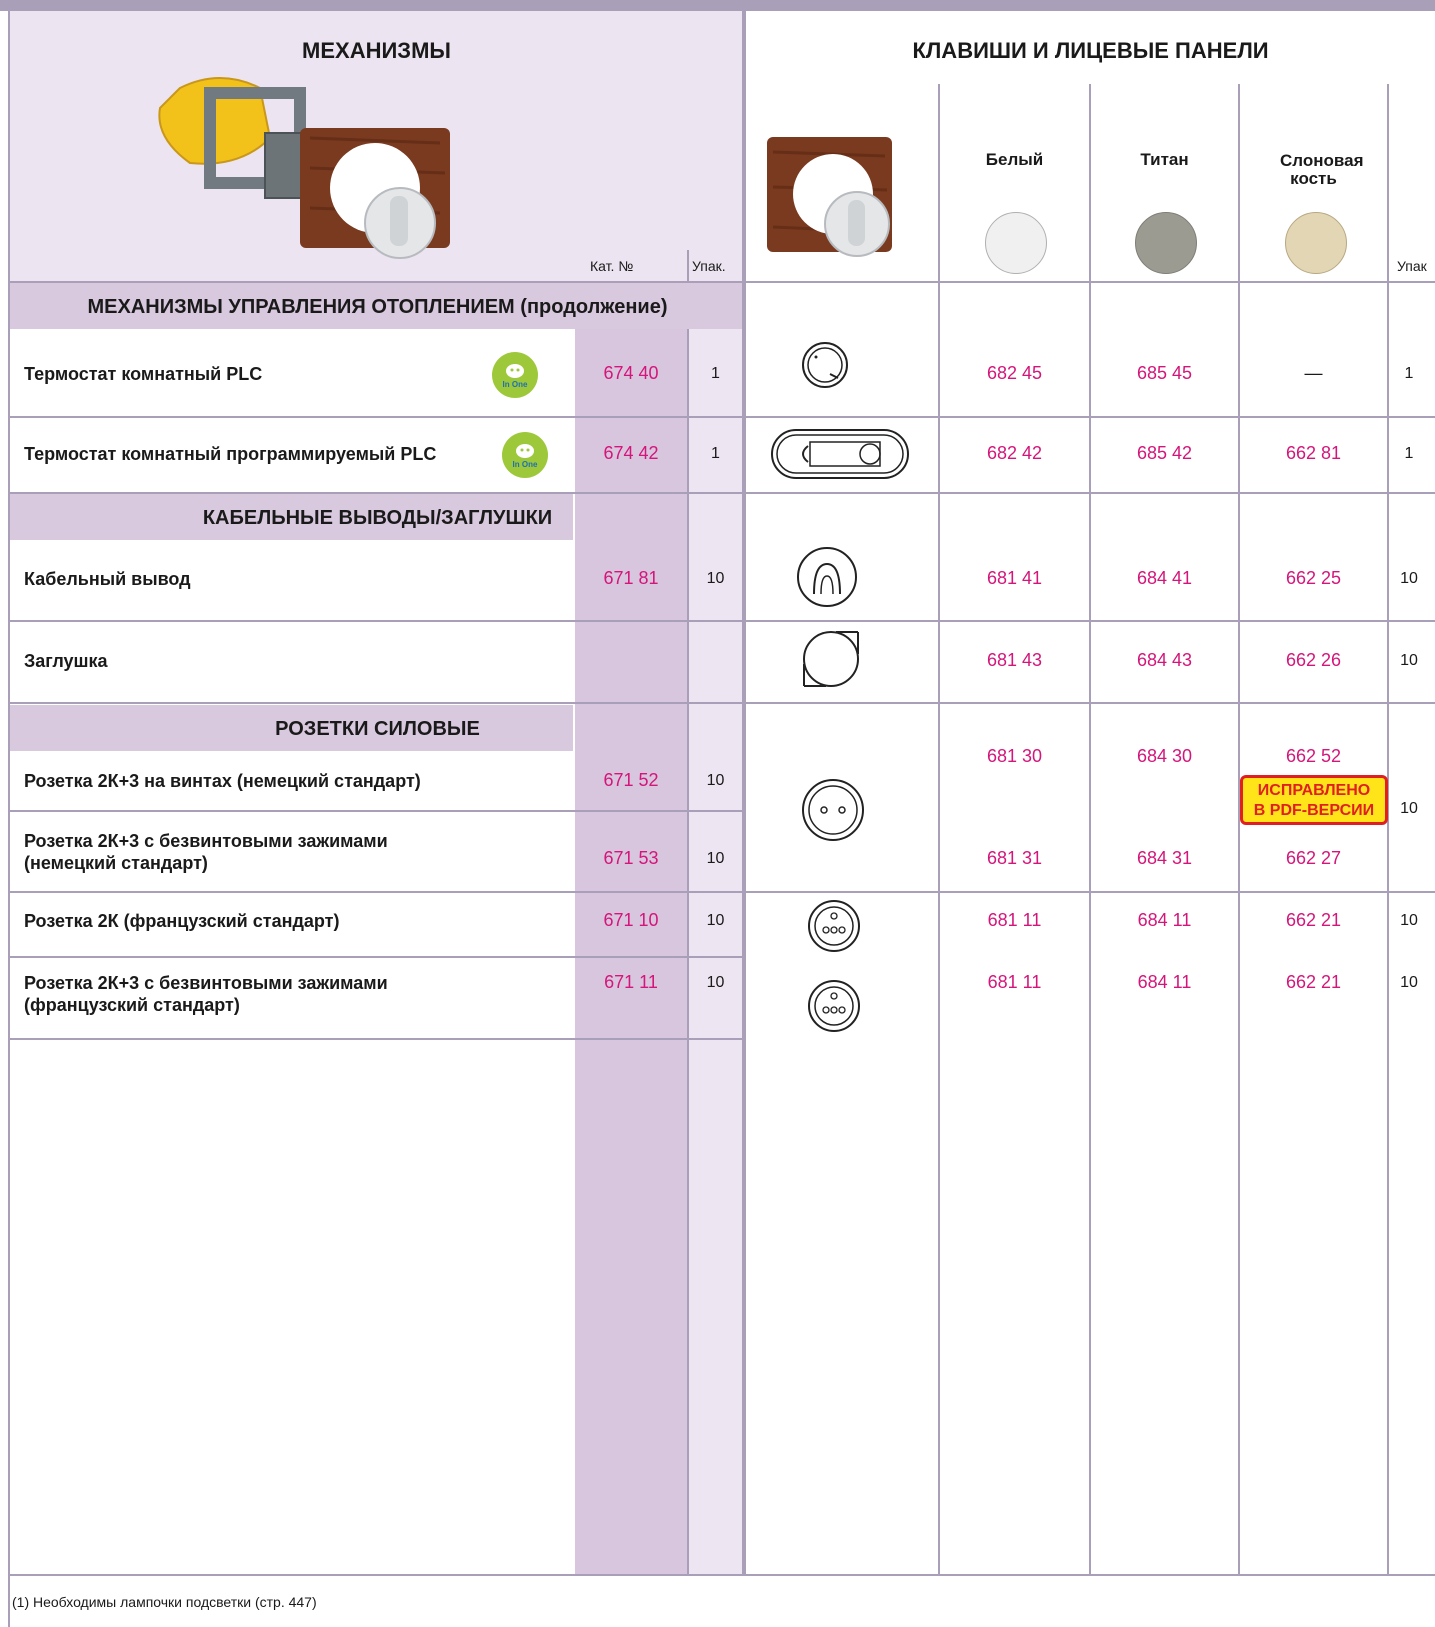  I want to click on row-line-5-left, so click(376, 811).